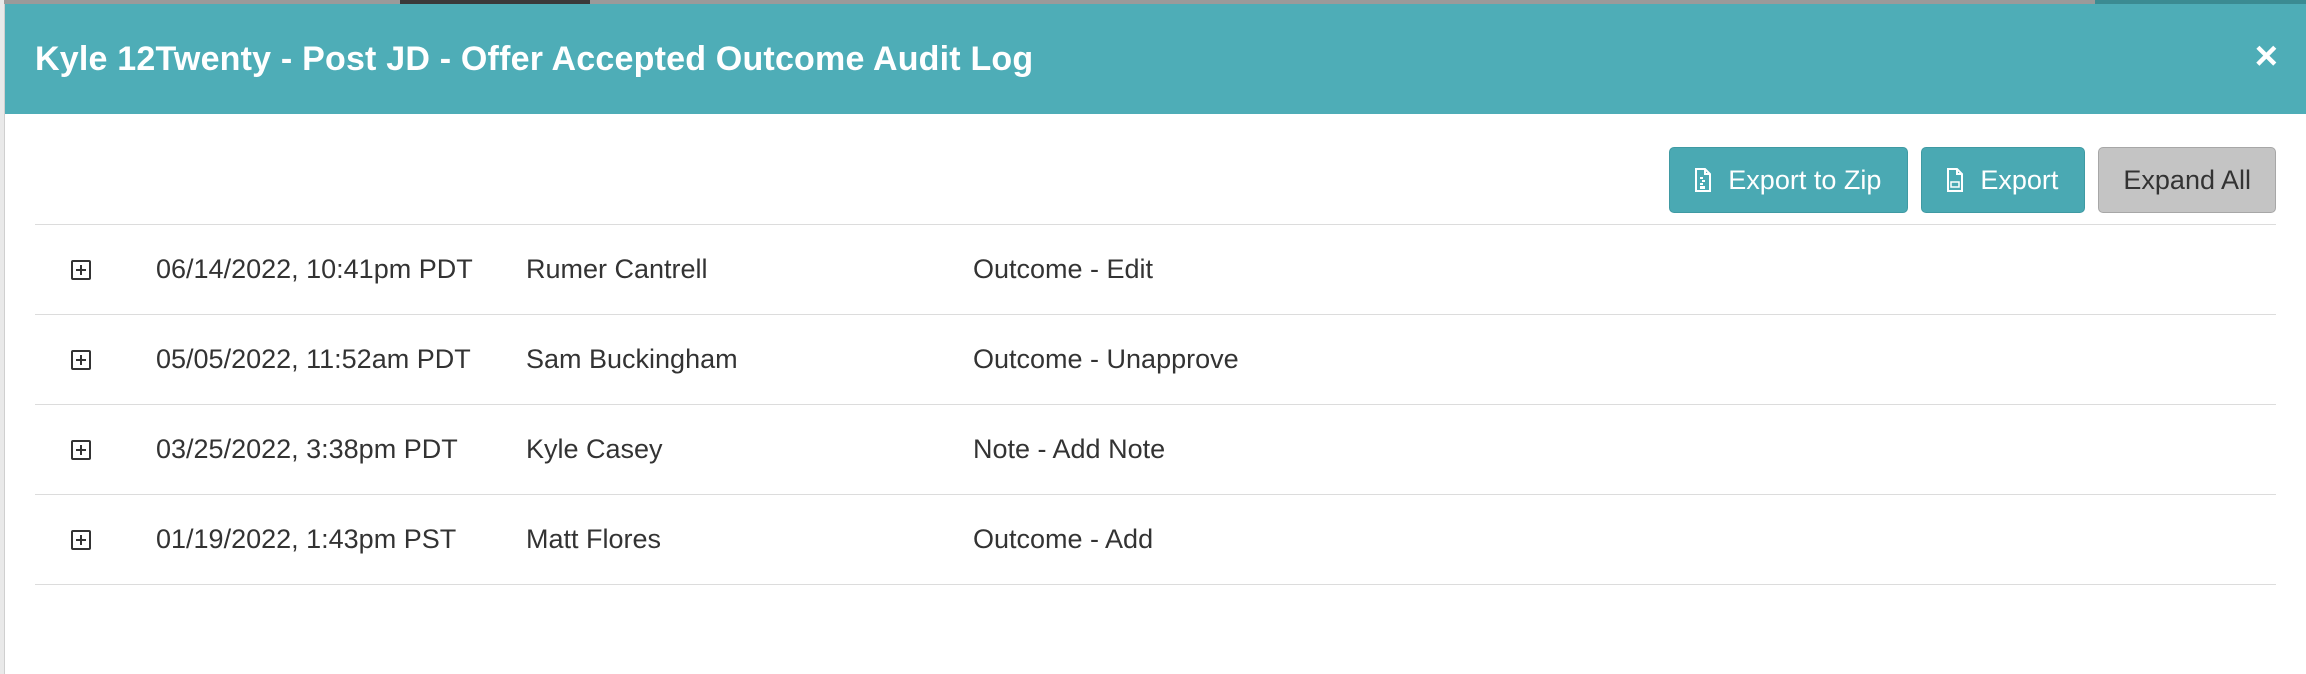 This screenshot has width=2306, height=674. What do you see at coordinates (2266, 56) in the screenshot?
I see `close-icon: ×` at bounding box center [2266, 56].